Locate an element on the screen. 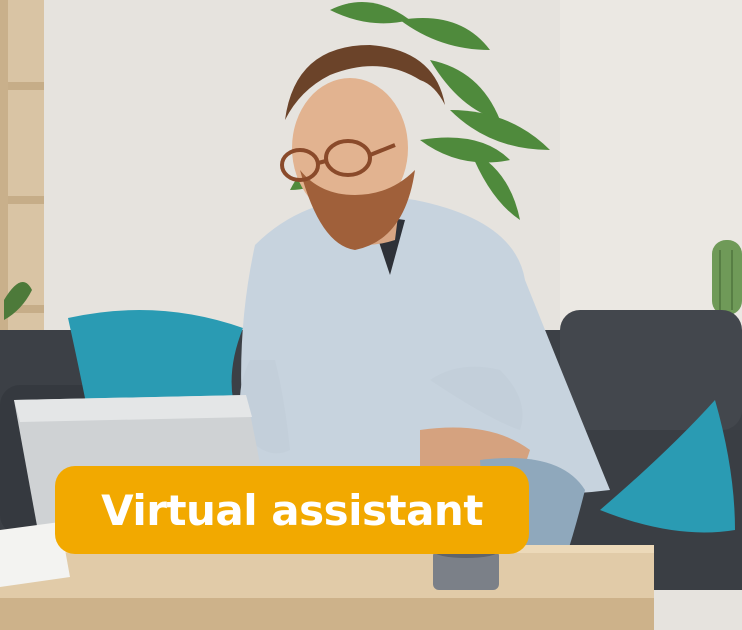  virtual-assistant-badge: Virtual assistant is located at coordinates (292, 510).